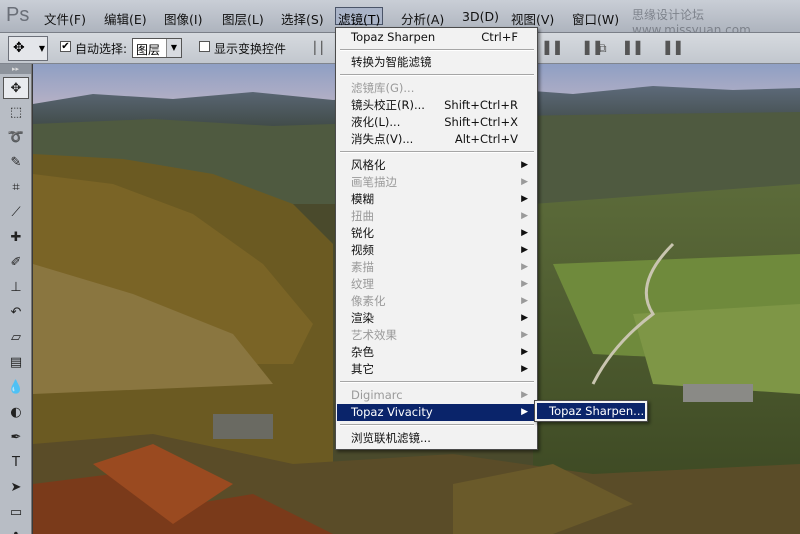 The width and height of the screenshot is (800, 534). What do you see at coordinates (16, 413) in the screenshot?
I see `dodge-tool-icon: ◐` at bounding box center [16, 413].